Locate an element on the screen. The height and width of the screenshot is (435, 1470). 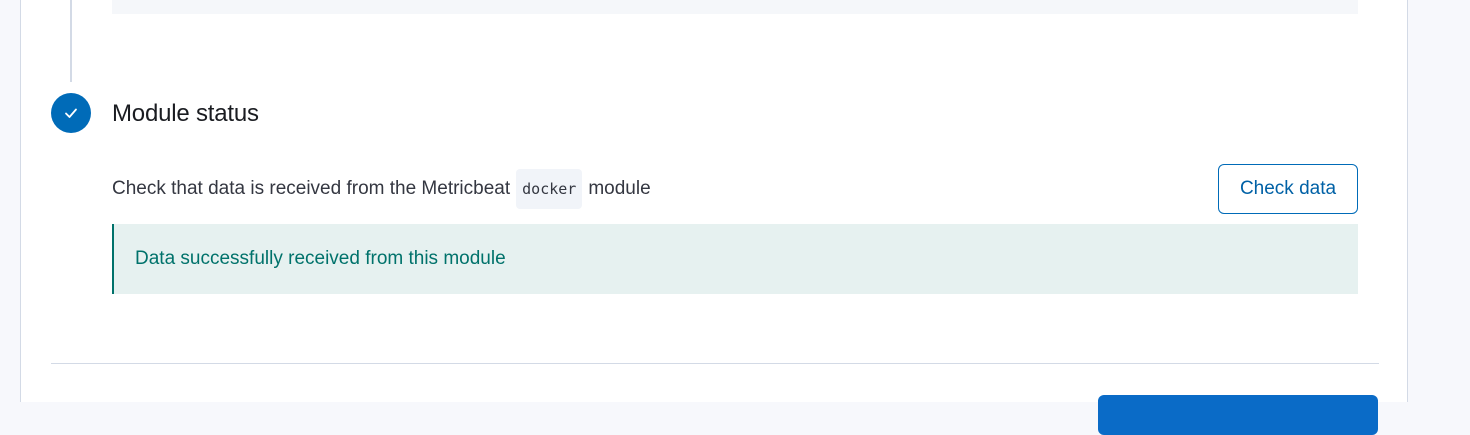
previous-step-code-block is located at coordinates (735, 7).